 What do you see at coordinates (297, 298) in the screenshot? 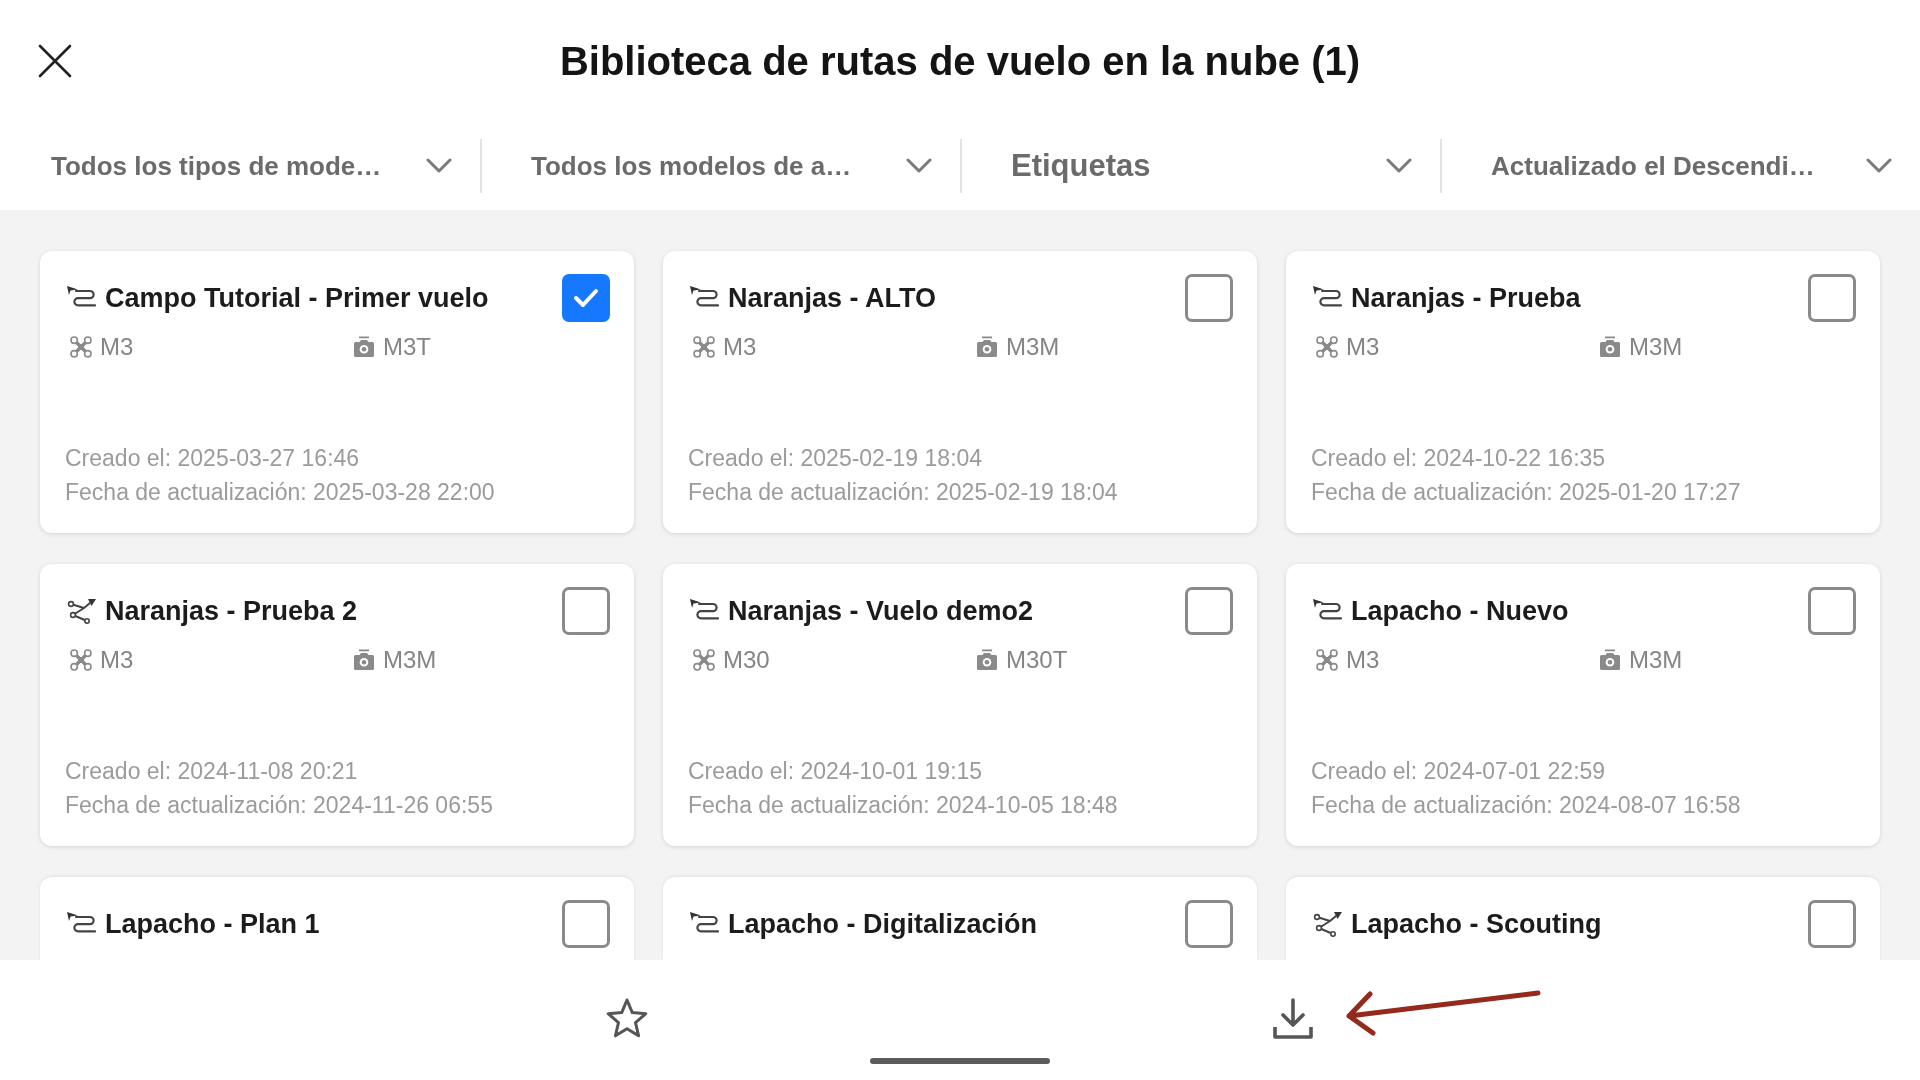
I see `route-title: Campo Tutorial - Primer vuelo` at bounding box center [297, 298].